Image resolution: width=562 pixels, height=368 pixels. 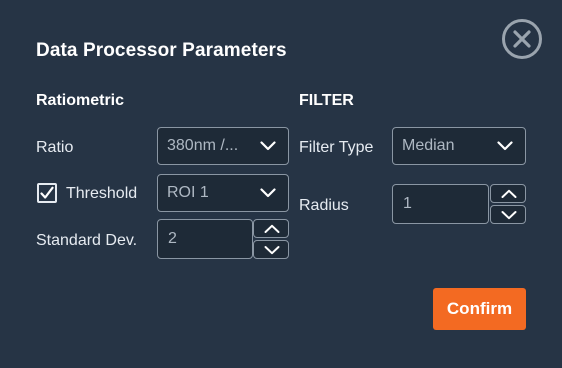 I want to click on threshold-select-value: ROI 1, so click(x=188, y=192).